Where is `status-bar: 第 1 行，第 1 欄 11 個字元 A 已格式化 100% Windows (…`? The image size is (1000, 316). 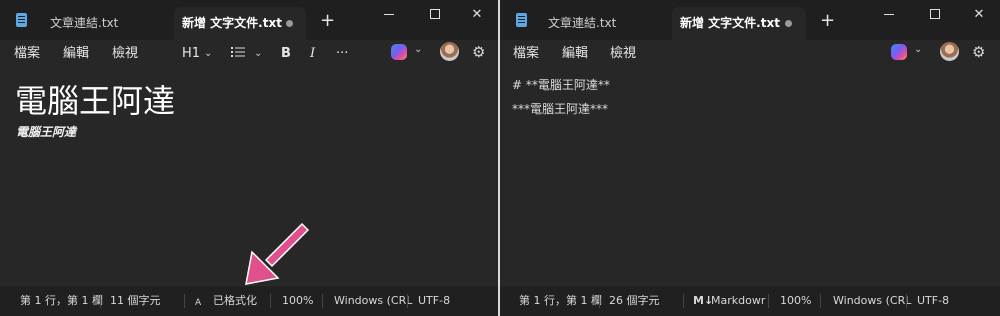
status-bar: 第 1 行，第 1 欄 11 個字元 A 已格式化 100% Windows (… is located at coordinates (249, 300).